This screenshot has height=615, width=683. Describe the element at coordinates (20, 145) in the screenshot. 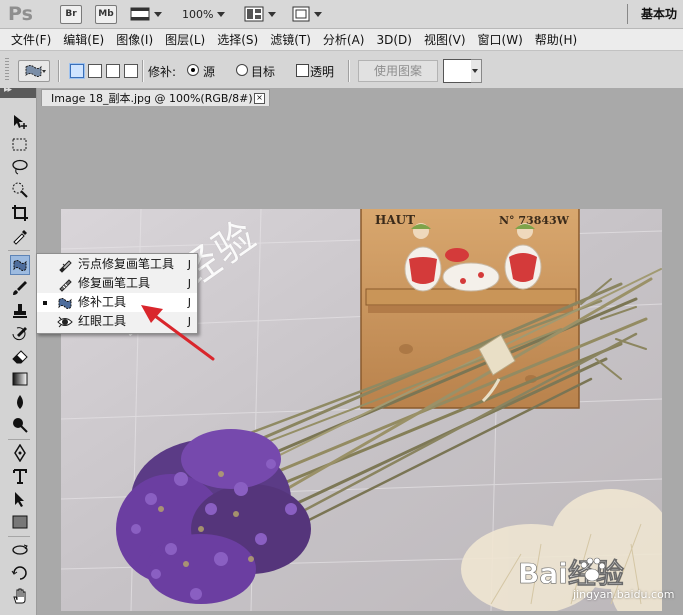

I see `marquee-tool-icon` at that location.